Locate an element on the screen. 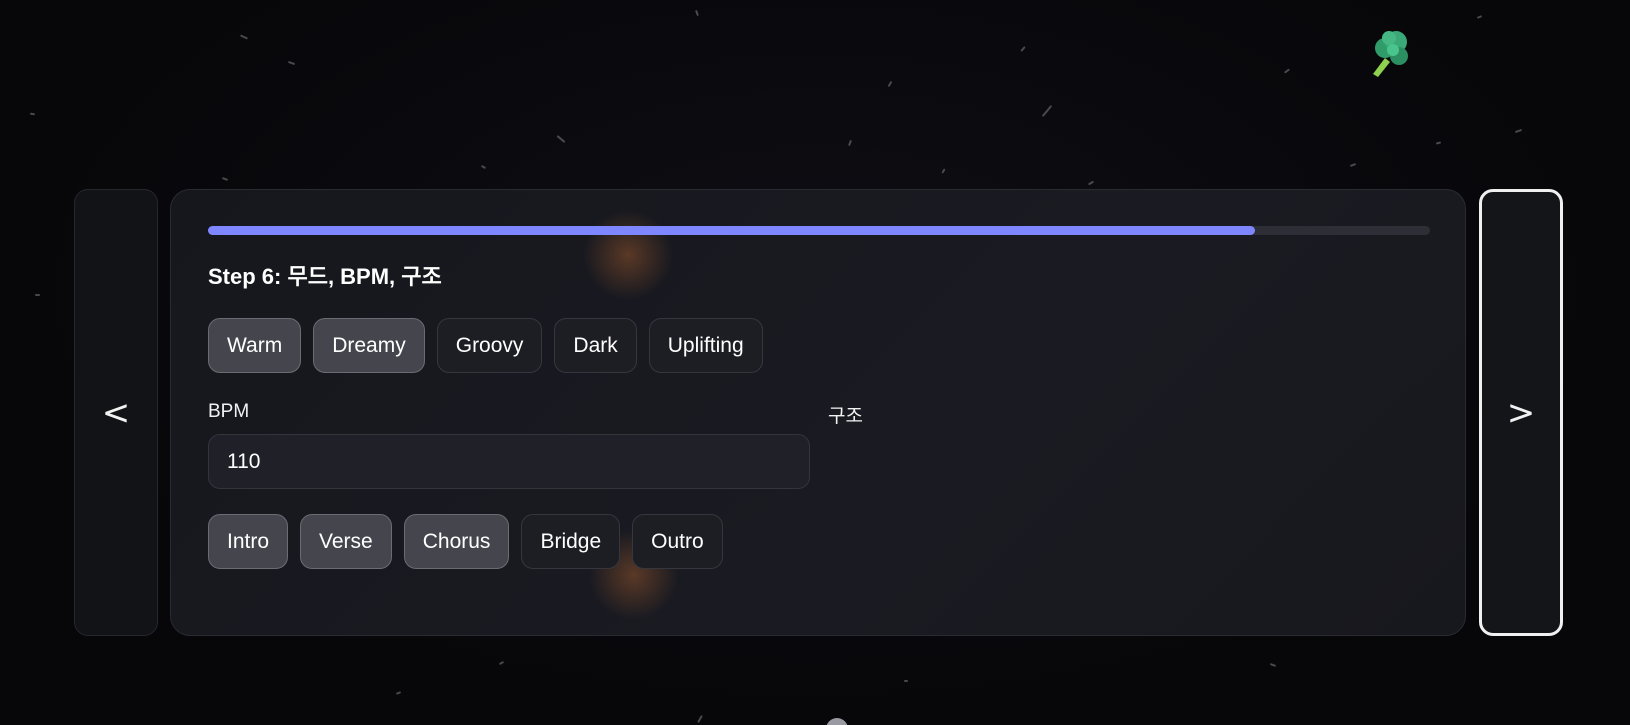 The height and width of the screenshot is (725, 1630). mood-chip-dreamy: Dreamy is located at coordinates (369, 345).